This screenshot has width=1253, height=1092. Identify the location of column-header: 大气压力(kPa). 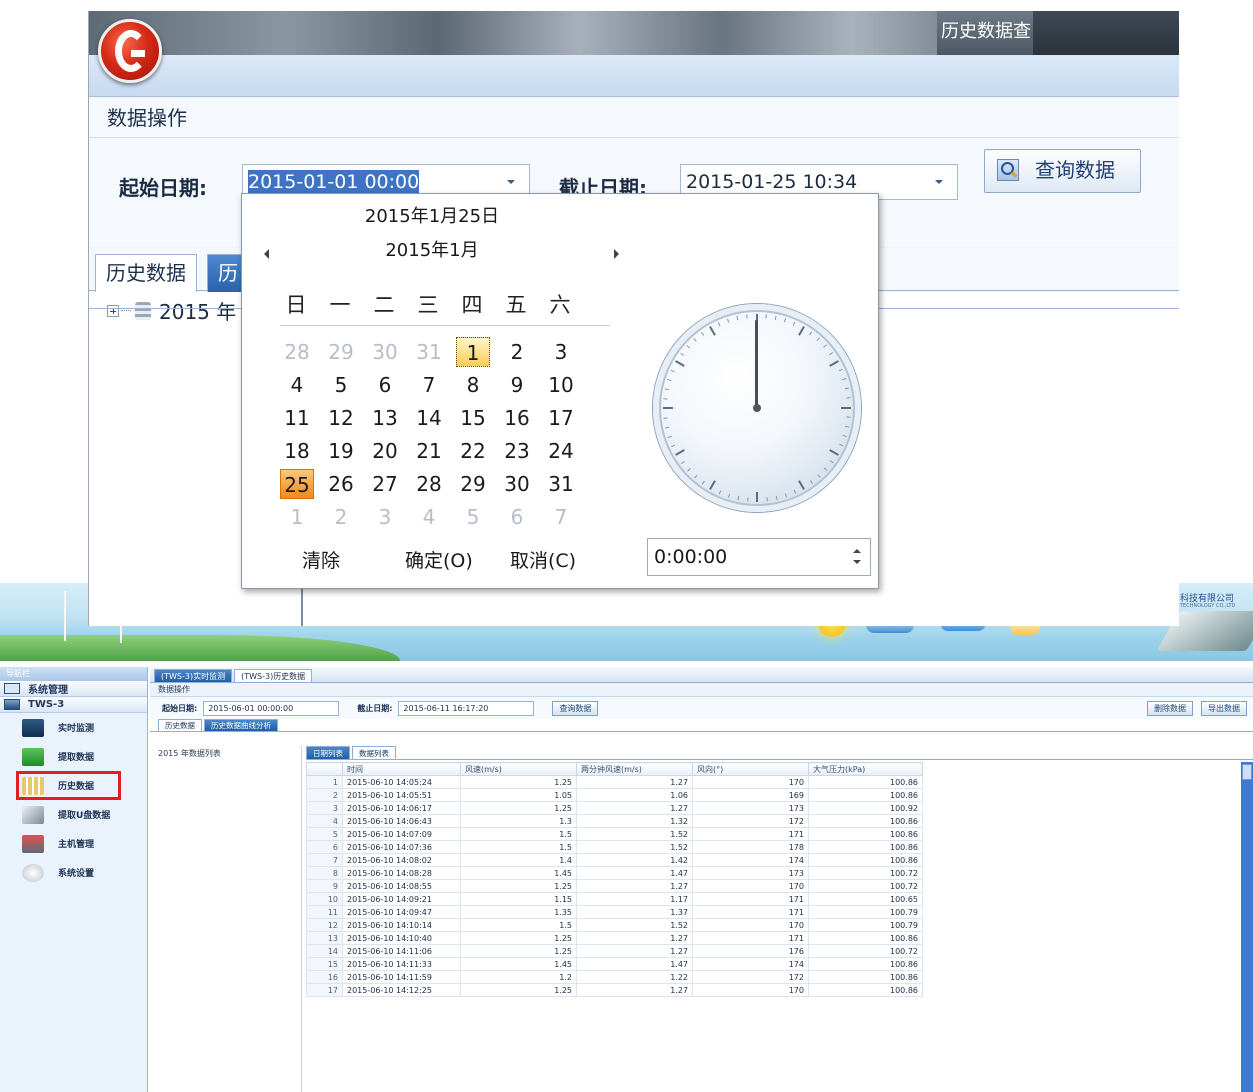
(865, 769).